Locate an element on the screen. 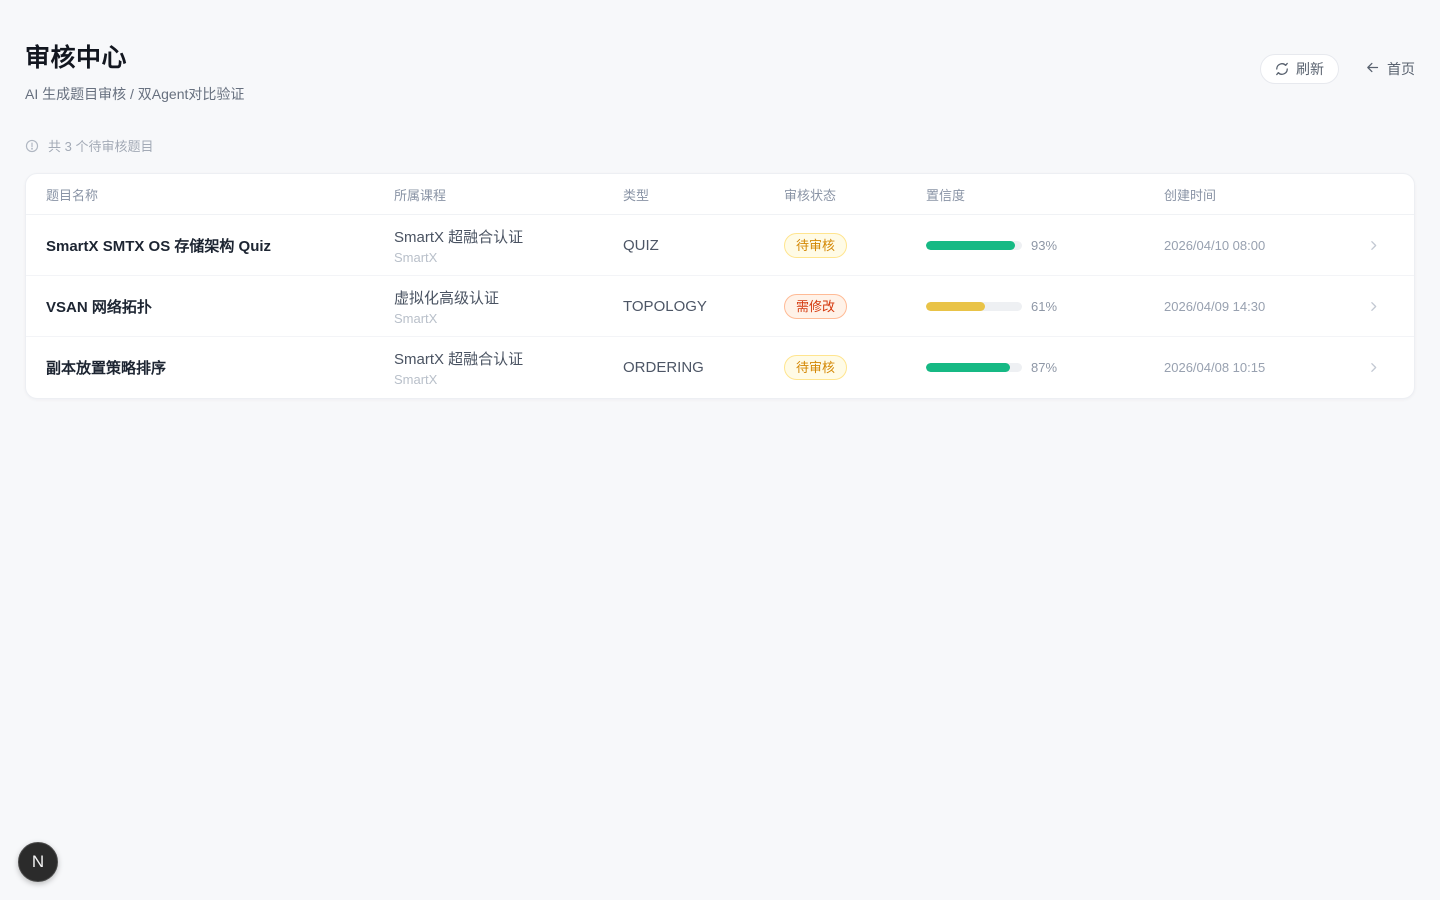 The image size is (1440, 900). question-title: SmartX SMTX OS 存储架构 Quiz is located at coordinates (159, 246).